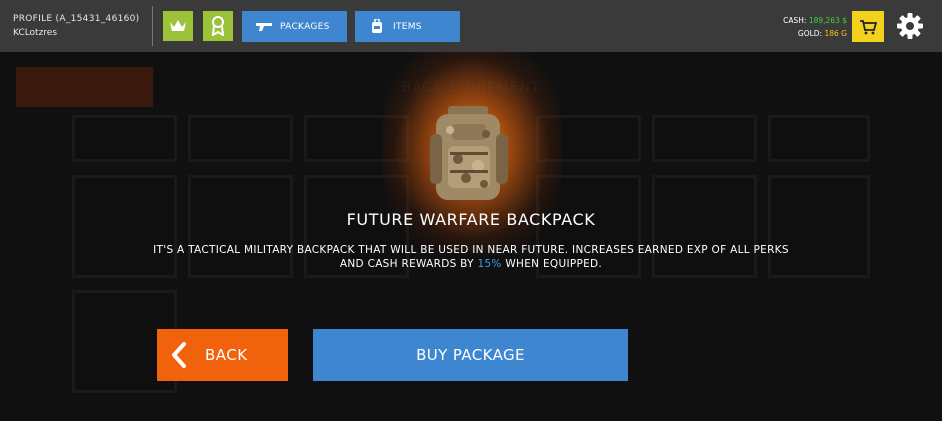 Image resolution: width=942 pixels, height=421 pixels. I want to click on achievements-button, so click(218, 26).